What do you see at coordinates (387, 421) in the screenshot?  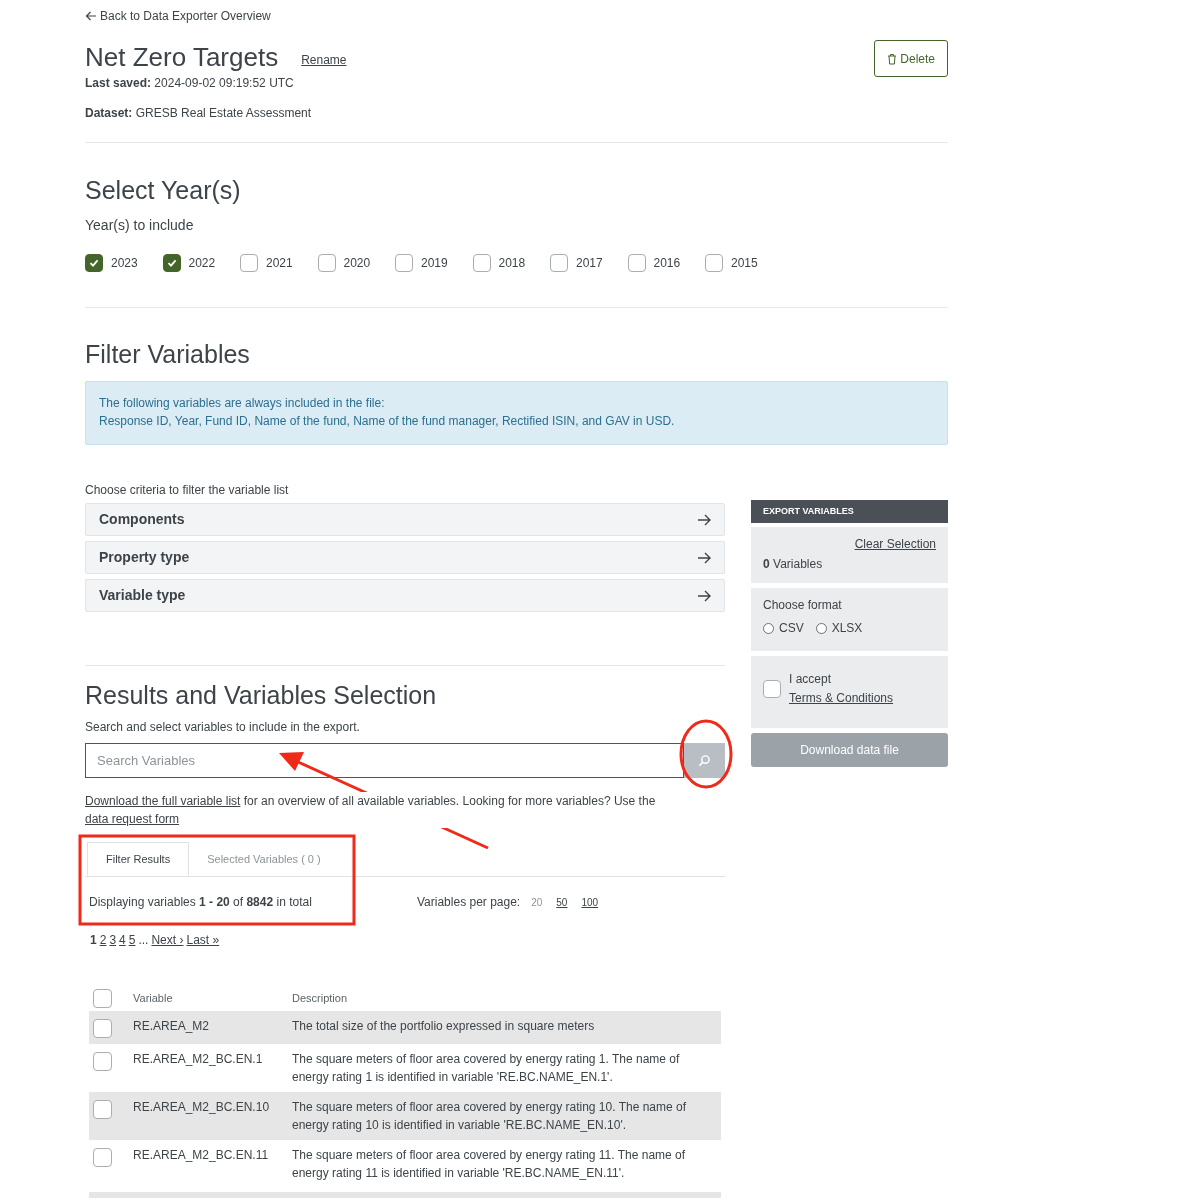 I see `info-text: Response ID, Year, Fund ID, Name of the fund, Name of the fund manager, Rectified ISIN, and GAV in USD.` at bounding box center [387, 421].